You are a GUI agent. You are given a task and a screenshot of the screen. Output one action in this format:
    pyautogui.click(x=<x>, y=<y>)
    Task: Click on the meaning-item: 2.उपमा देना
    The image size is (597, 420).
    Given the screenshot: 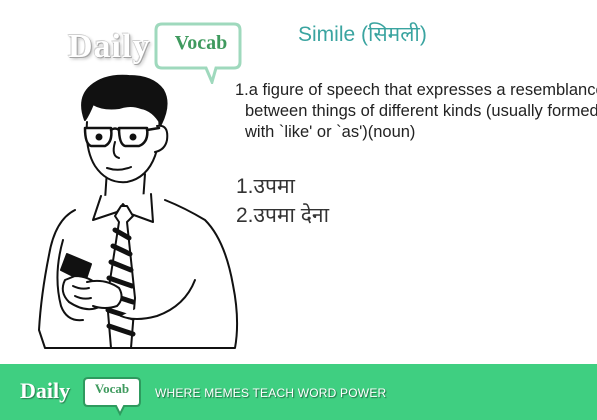 What is the action you would take?
    pyautogui.click(x=283, y=215)
    